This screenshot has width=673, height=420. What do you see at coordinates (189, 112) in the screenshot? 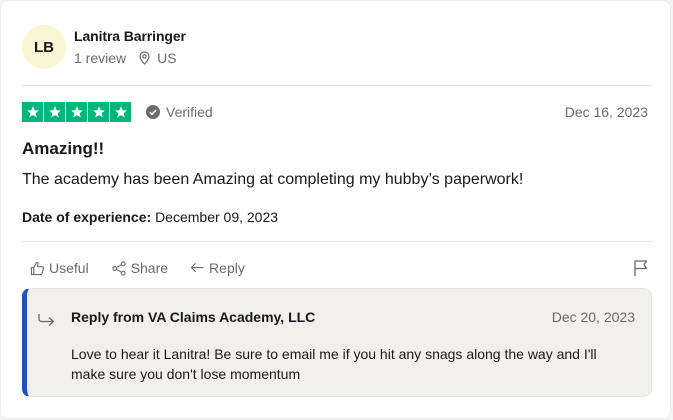
I see `verified-label: Verified` at bounding box center [189, 112].